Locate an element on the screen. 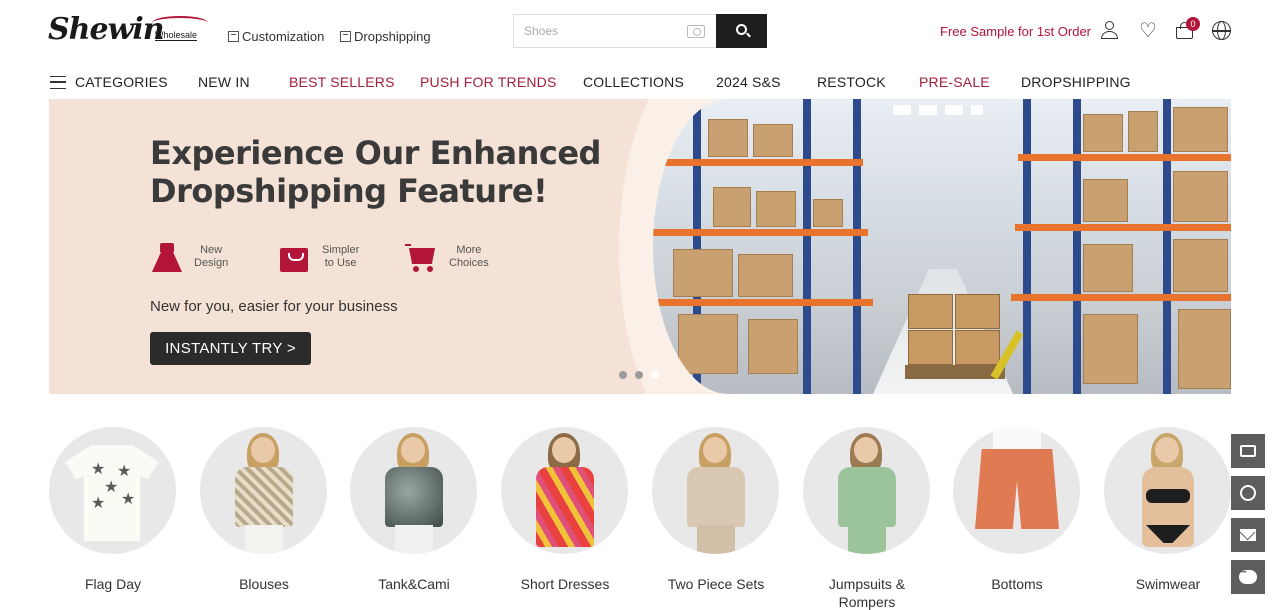  category-label: Two Piece Sets is located at coordinates (716, 584).